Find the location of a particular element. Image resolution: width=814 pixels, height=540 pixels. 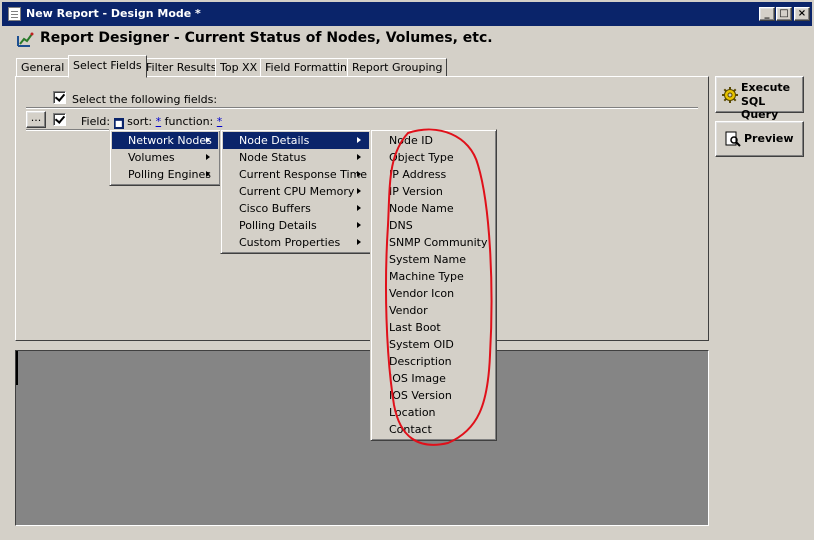

node-field-menu-item-label: System OID is located at coordinates (421, 344).